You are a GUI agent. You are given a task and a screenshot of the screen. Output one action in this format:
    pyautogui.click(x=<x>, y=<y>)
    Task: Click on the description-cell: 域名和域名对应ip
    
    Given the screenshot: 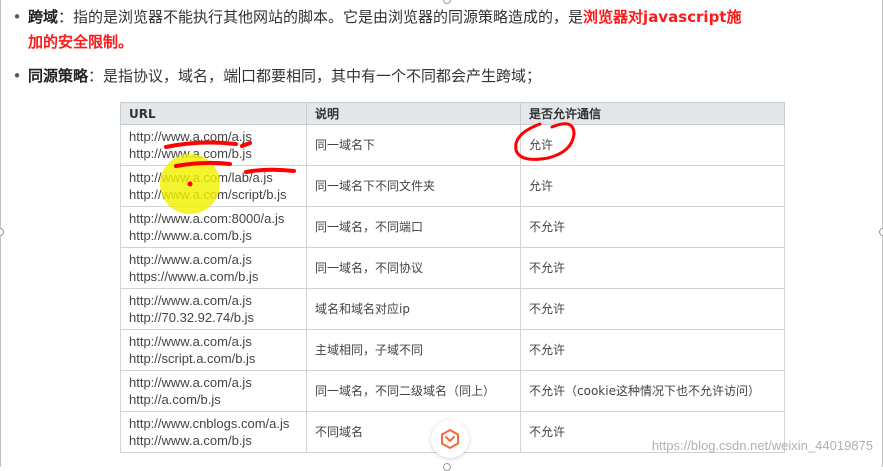 What is the action you would take?
    pyautogui.click(x=413, y=309)
    